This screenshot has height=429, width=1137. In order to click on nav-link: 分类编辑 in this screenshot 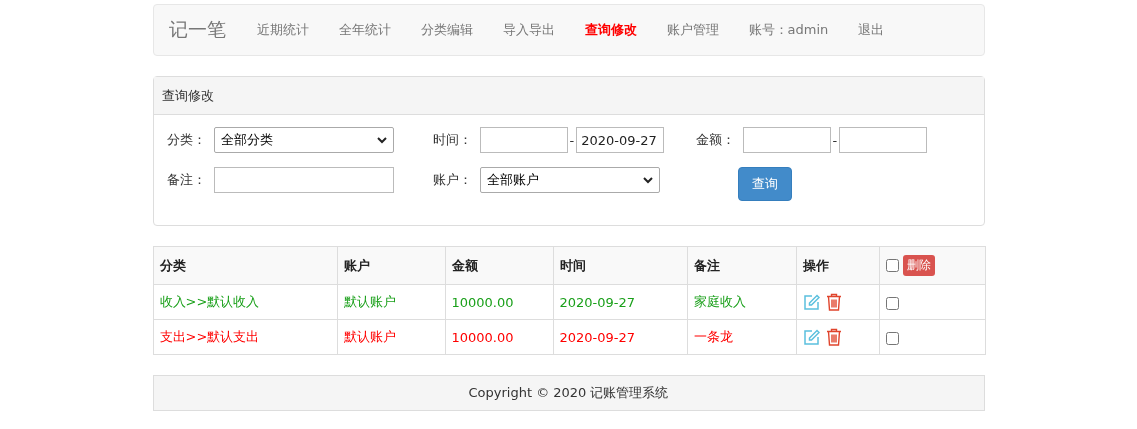, I will do `click(446, 30)`.